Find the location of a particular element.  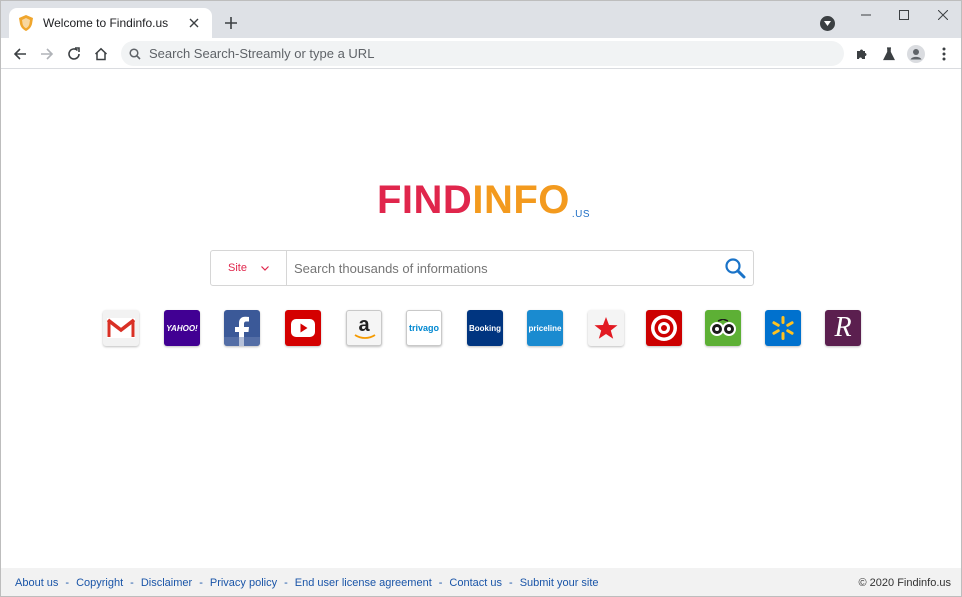

facebook-icon is located at coordinates (242, 331).